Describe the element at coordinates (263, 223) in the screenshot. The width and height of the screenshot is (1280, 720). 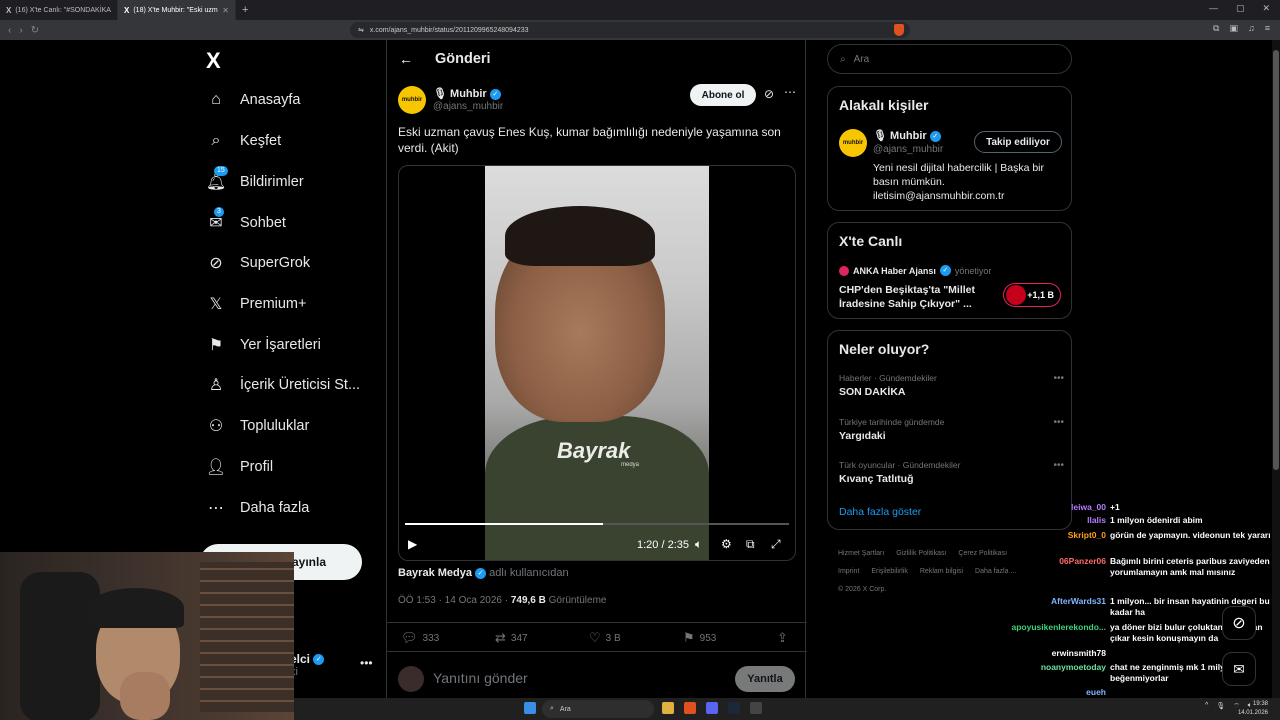
I see `sidebar-item-label: Sohbet` at that location.